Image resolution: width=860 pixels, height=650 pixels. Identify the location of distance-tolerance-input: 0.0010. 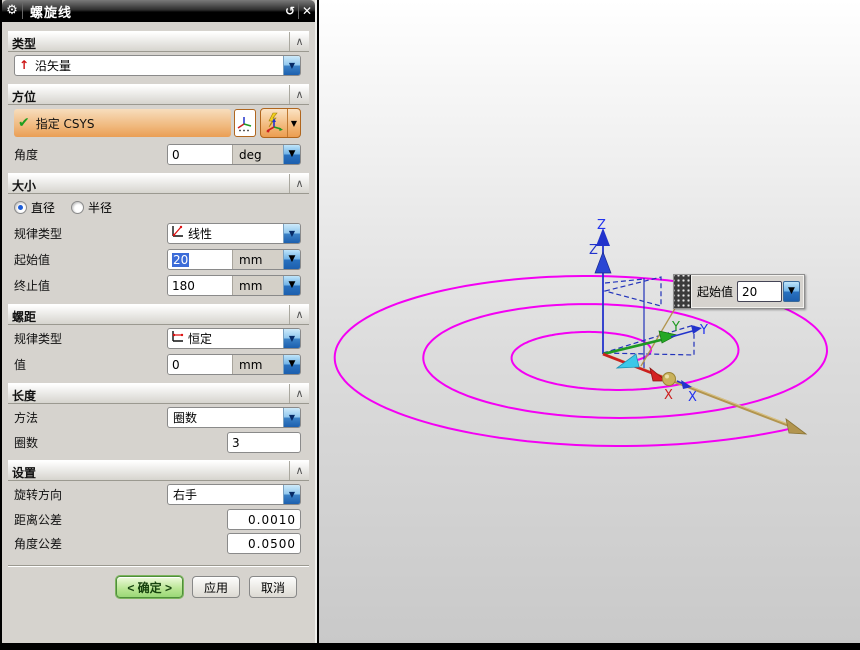
(264, 519).